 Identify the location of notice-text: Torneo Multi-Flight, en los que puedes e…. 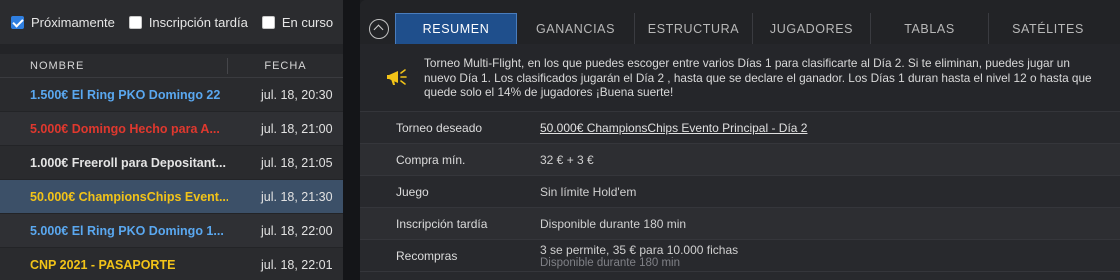
(758, 77).